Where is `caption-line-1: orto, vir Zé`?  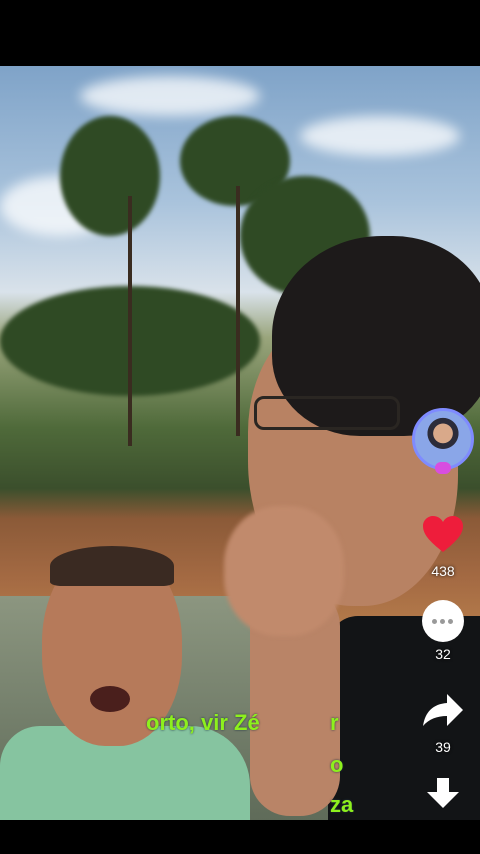
caption-line-1: orto, vir Zé is located at coordinates (203, 722).